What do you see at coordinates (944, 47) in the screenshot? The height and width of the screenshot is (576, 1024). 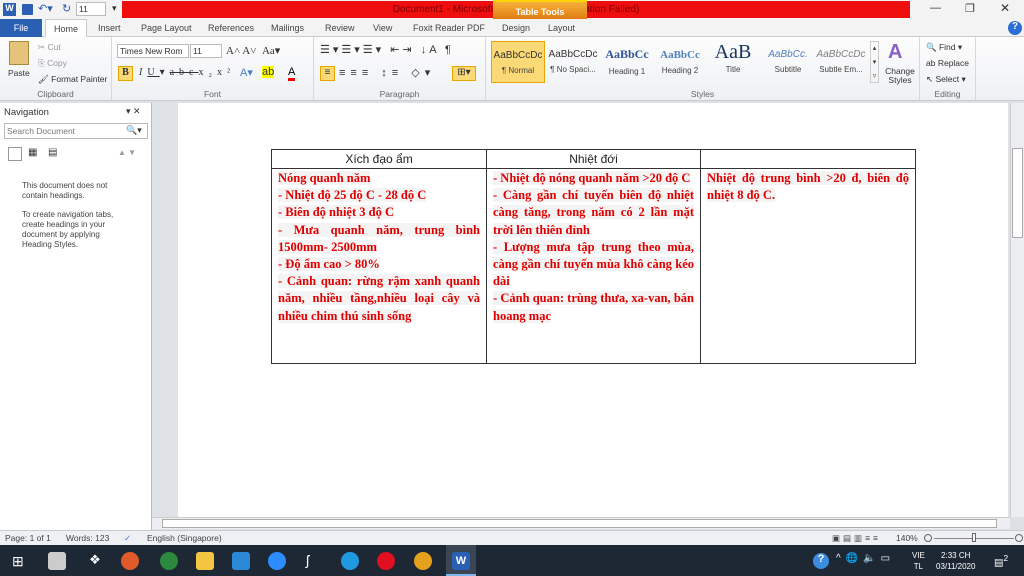 I see `find-button: 🔍 Find ▾` at bounding box center [944, 47].